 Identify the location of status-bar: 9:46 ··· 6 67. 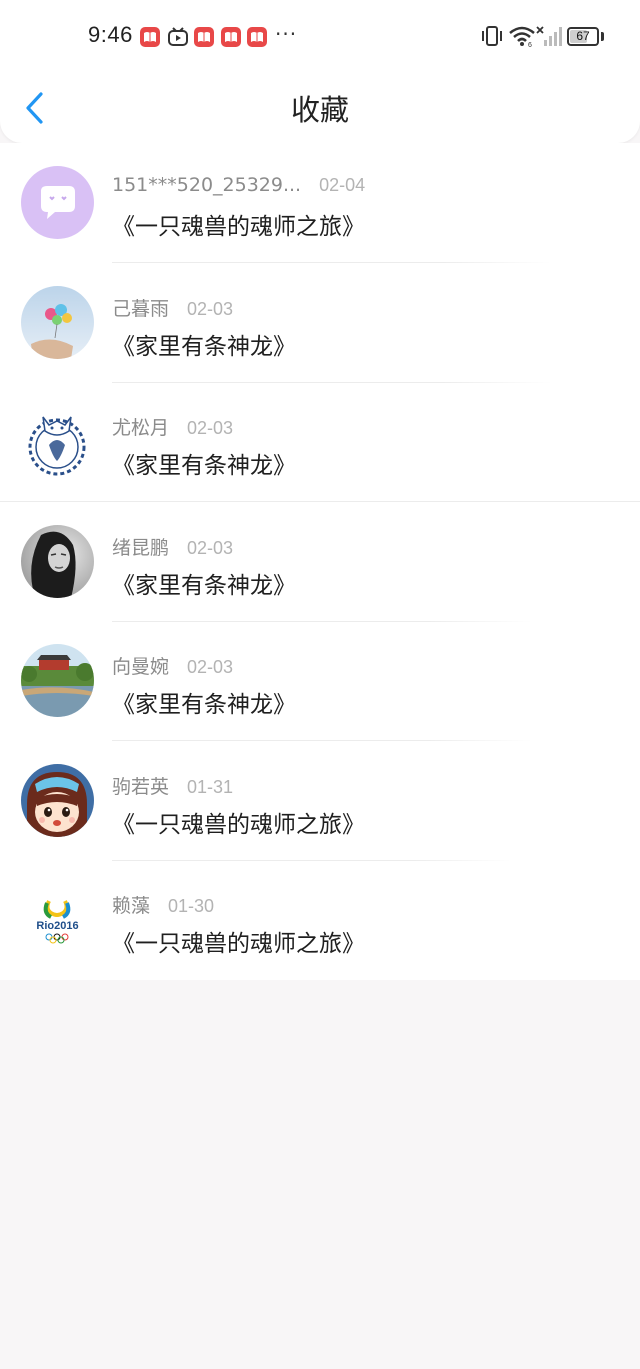
(320, 36).